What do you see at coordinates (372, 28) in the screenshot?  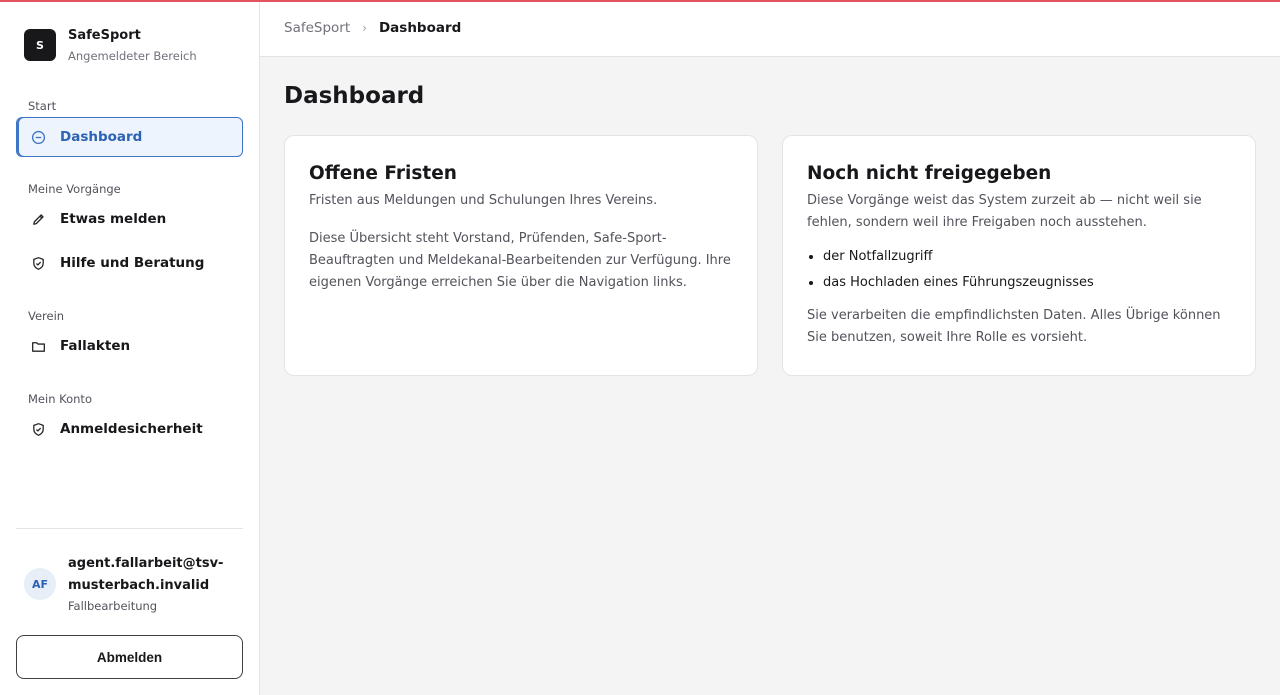 I see `breadcrumb: SafeSport › Dashboard` at bounding box center [372, 28].